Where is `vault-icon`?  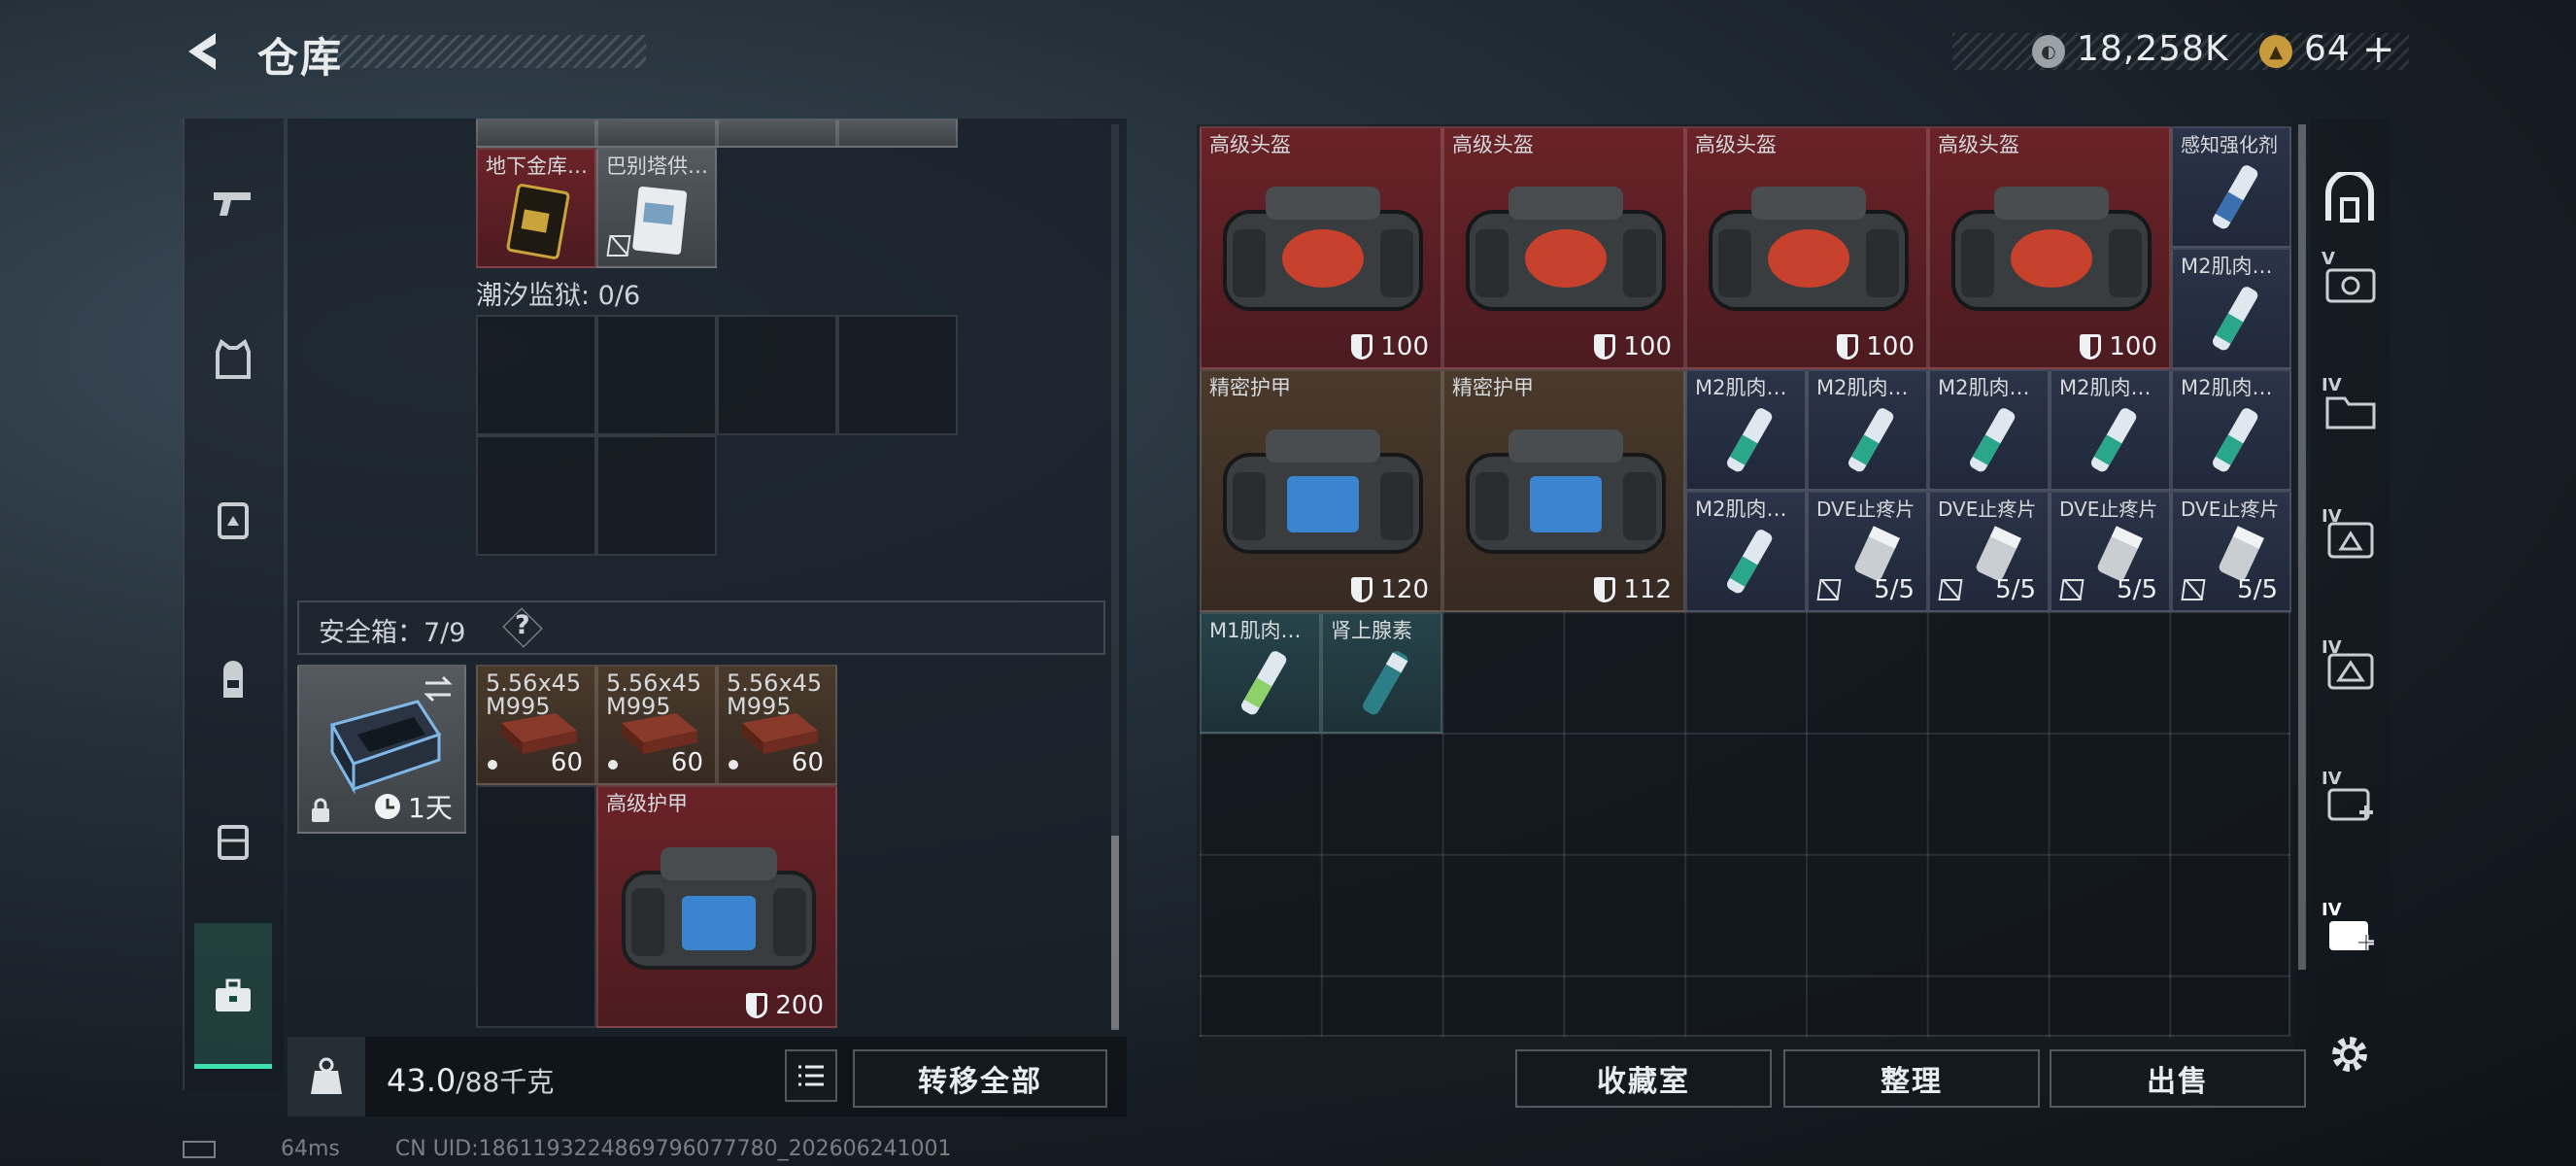 vault-icon is located at coordinates (2349, 197).